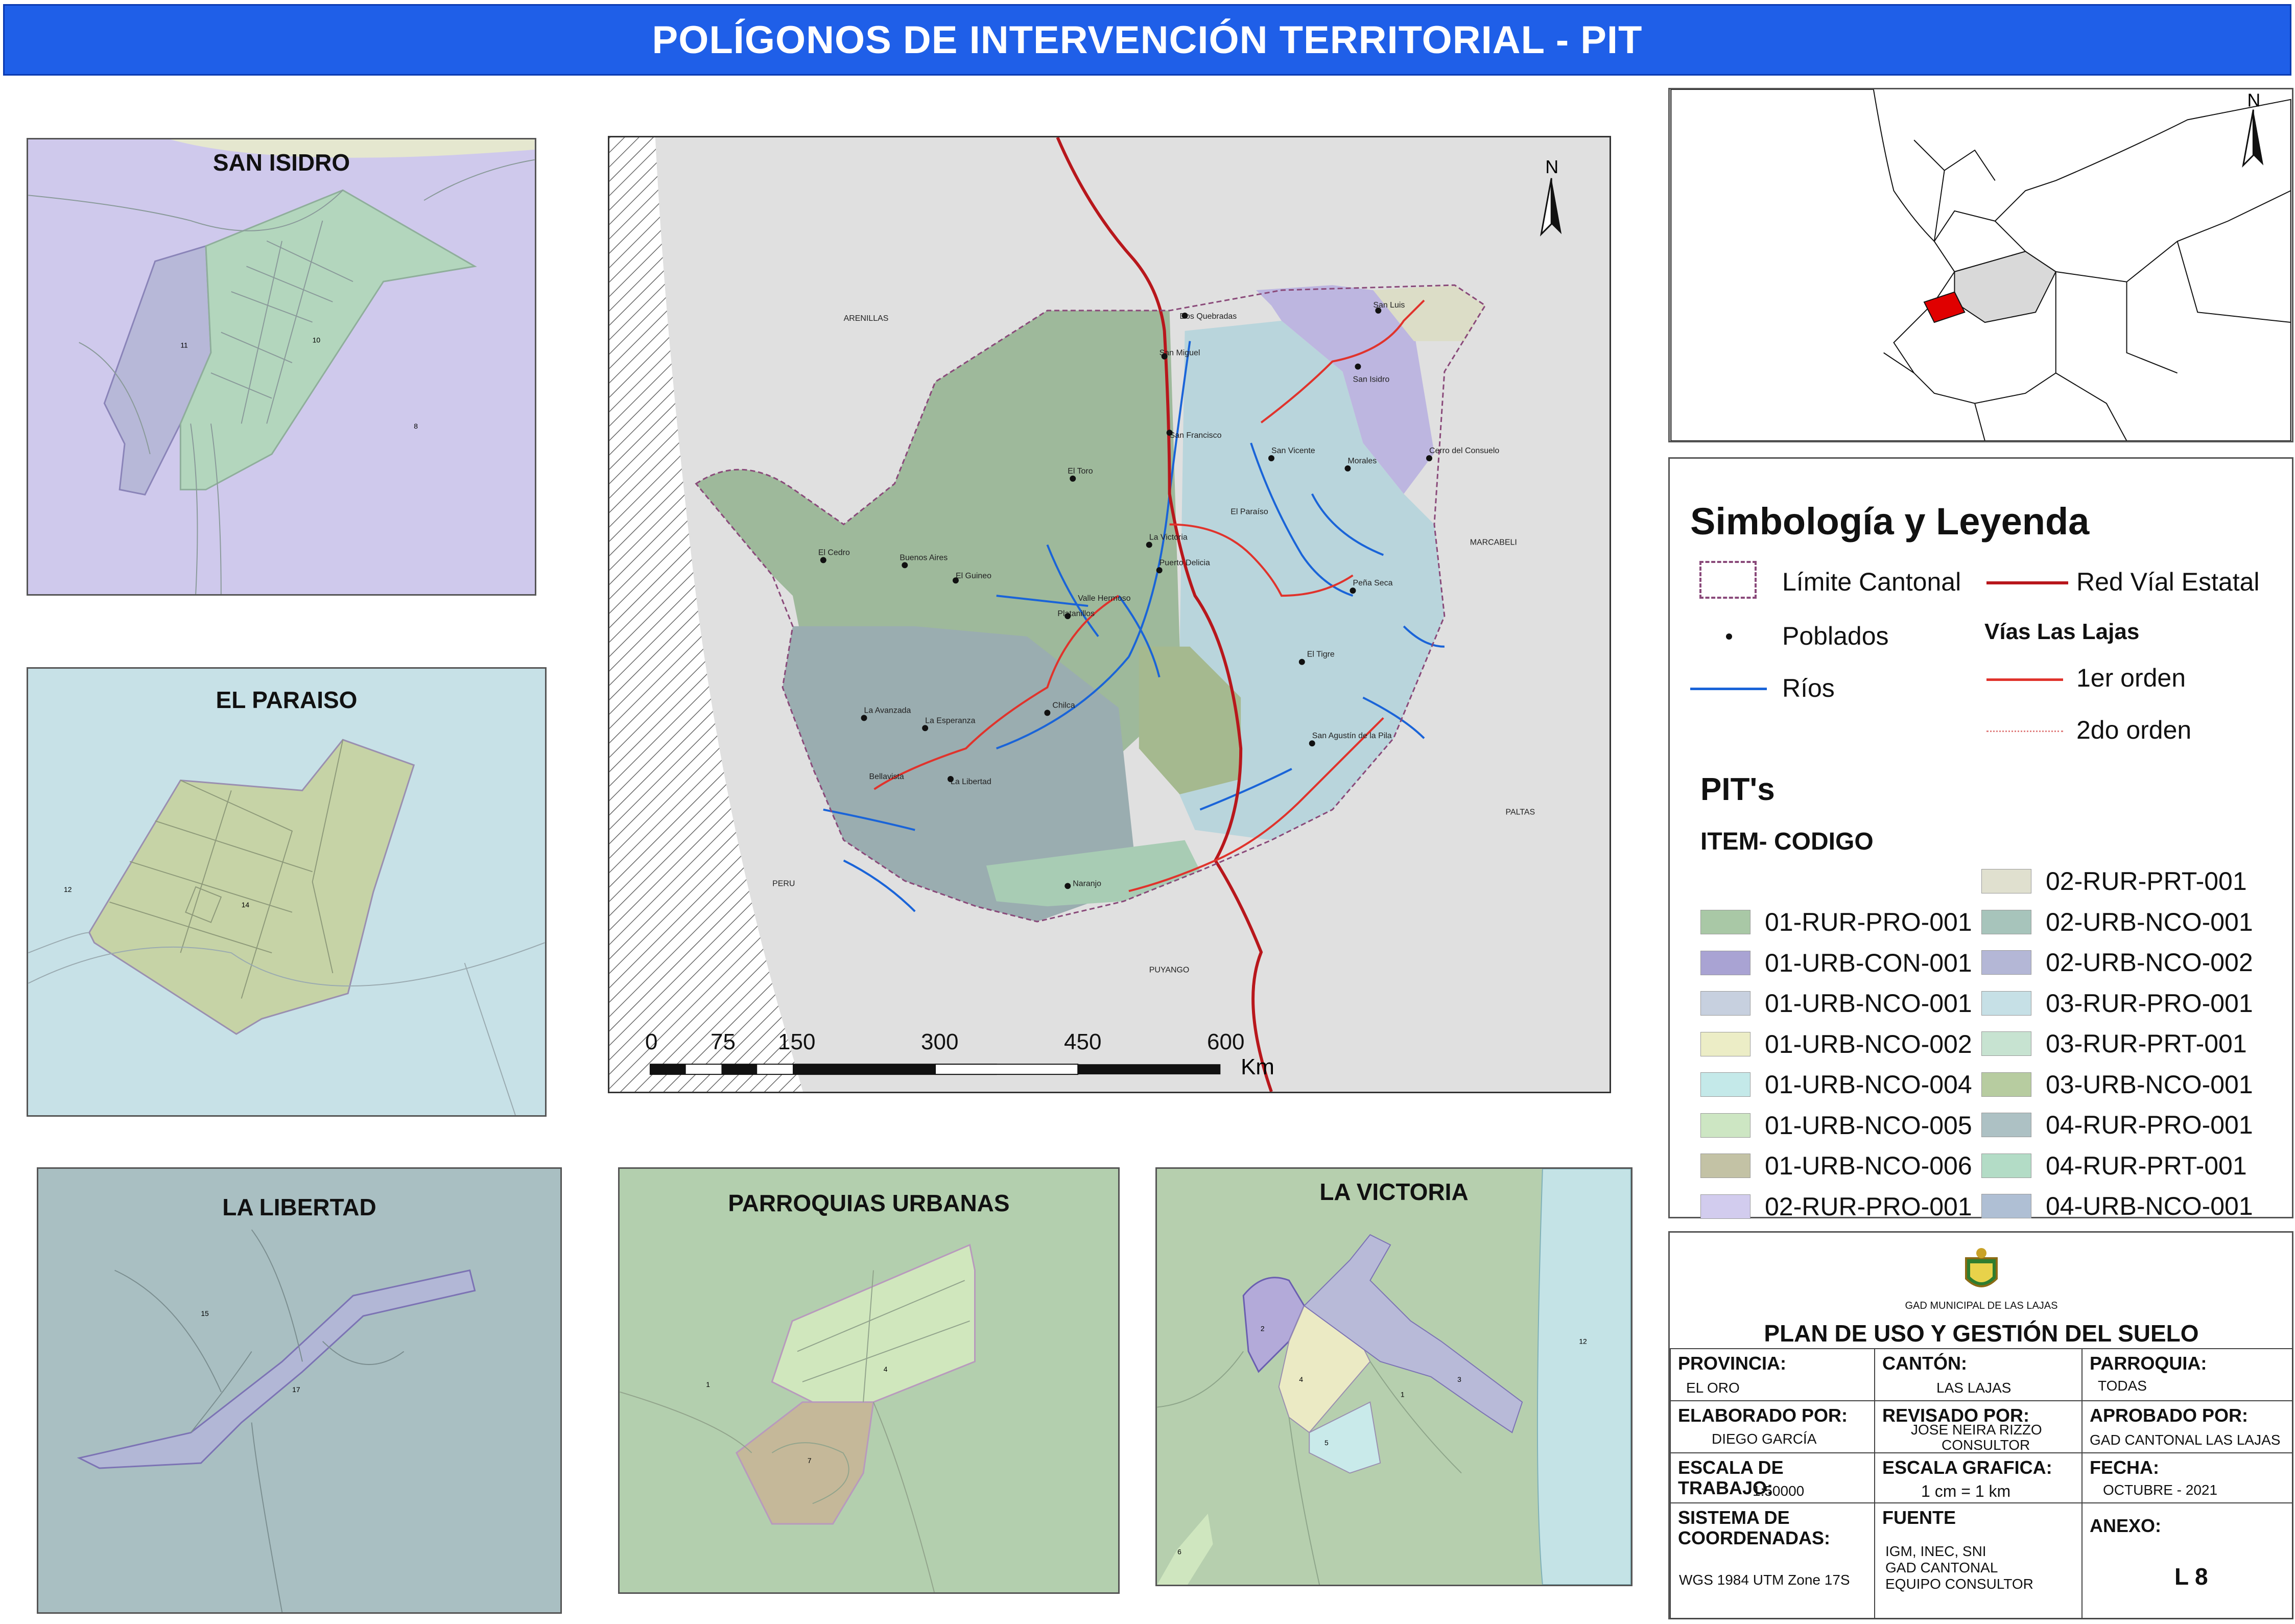  Describe the element at coordinates (1836, 1166) in the screenshot. I see `pit-legend-item: 01-URB-NCO-006` at that location.